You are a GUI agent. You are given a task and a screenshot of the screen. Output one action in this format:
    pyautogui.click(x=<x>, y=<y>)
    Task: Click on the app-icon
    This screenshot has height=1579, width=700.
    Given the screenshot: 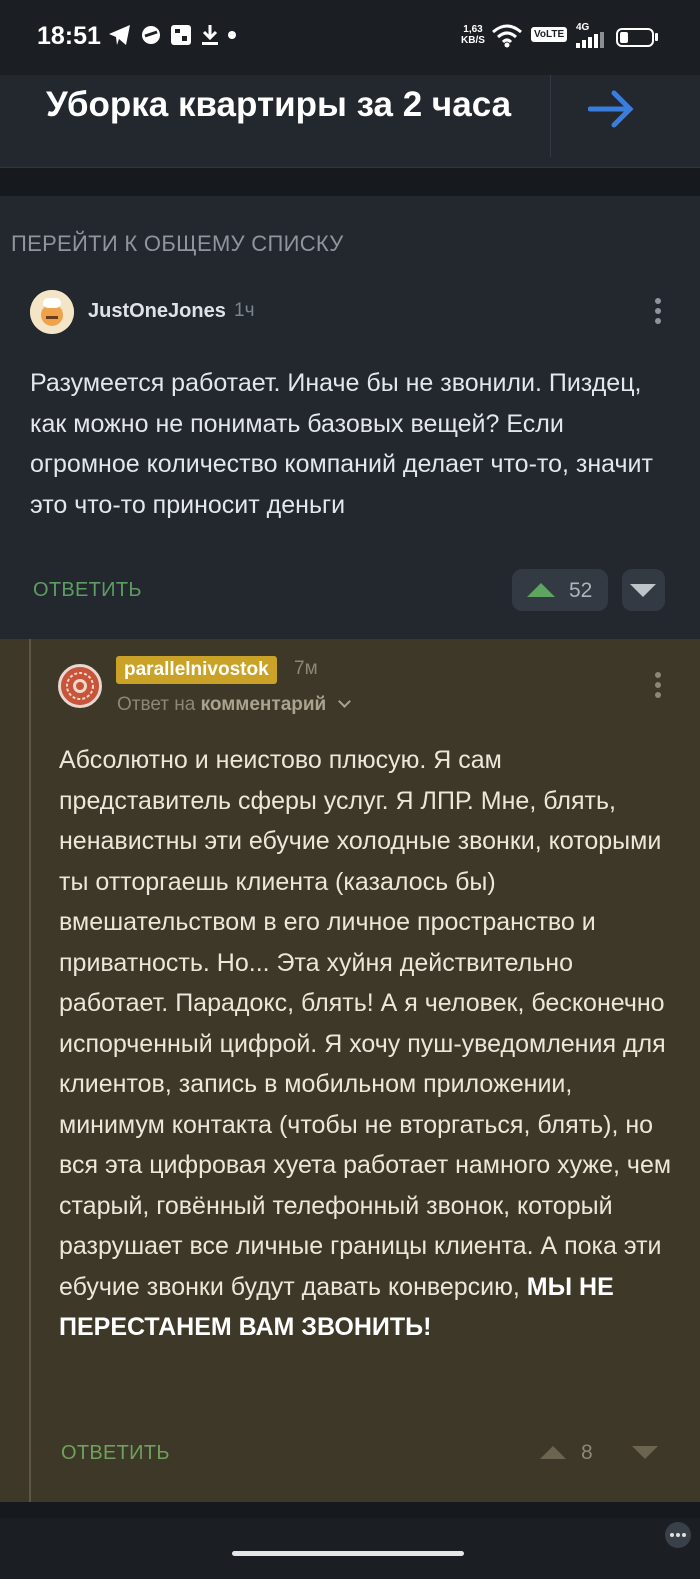 What is the action you would take?
    pyautogui.click(x=151, y=35)
    